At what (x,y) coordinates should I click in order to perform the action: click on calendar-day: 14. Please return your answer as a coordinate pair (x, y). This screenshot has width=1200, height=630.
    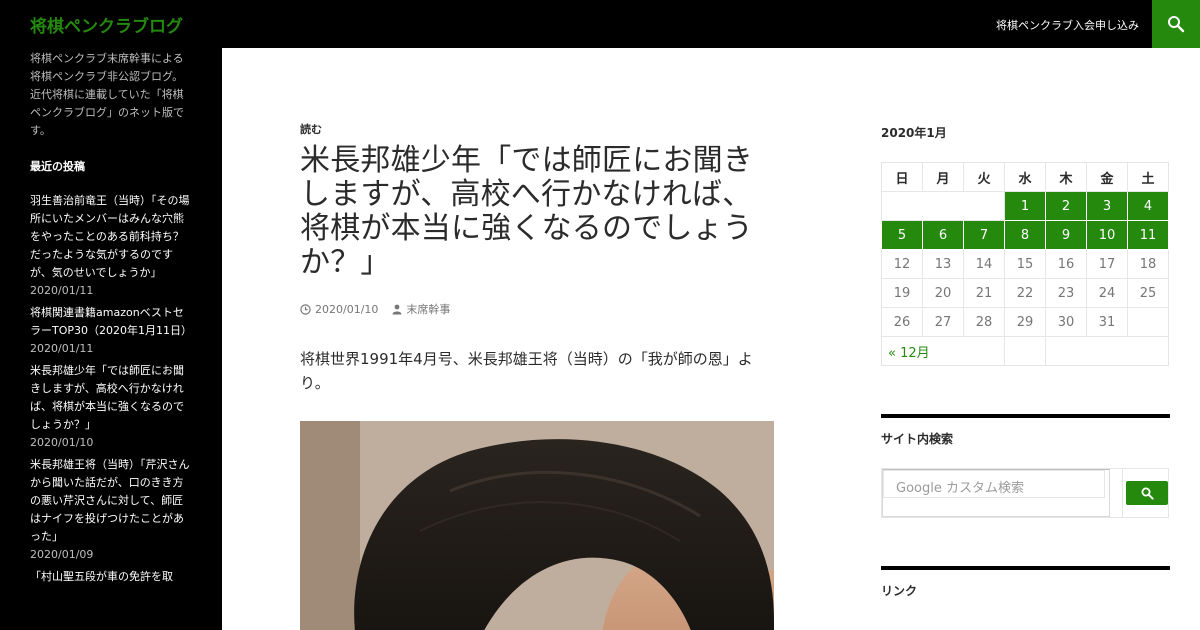
    Looking at the image, I should click on (984, 264).